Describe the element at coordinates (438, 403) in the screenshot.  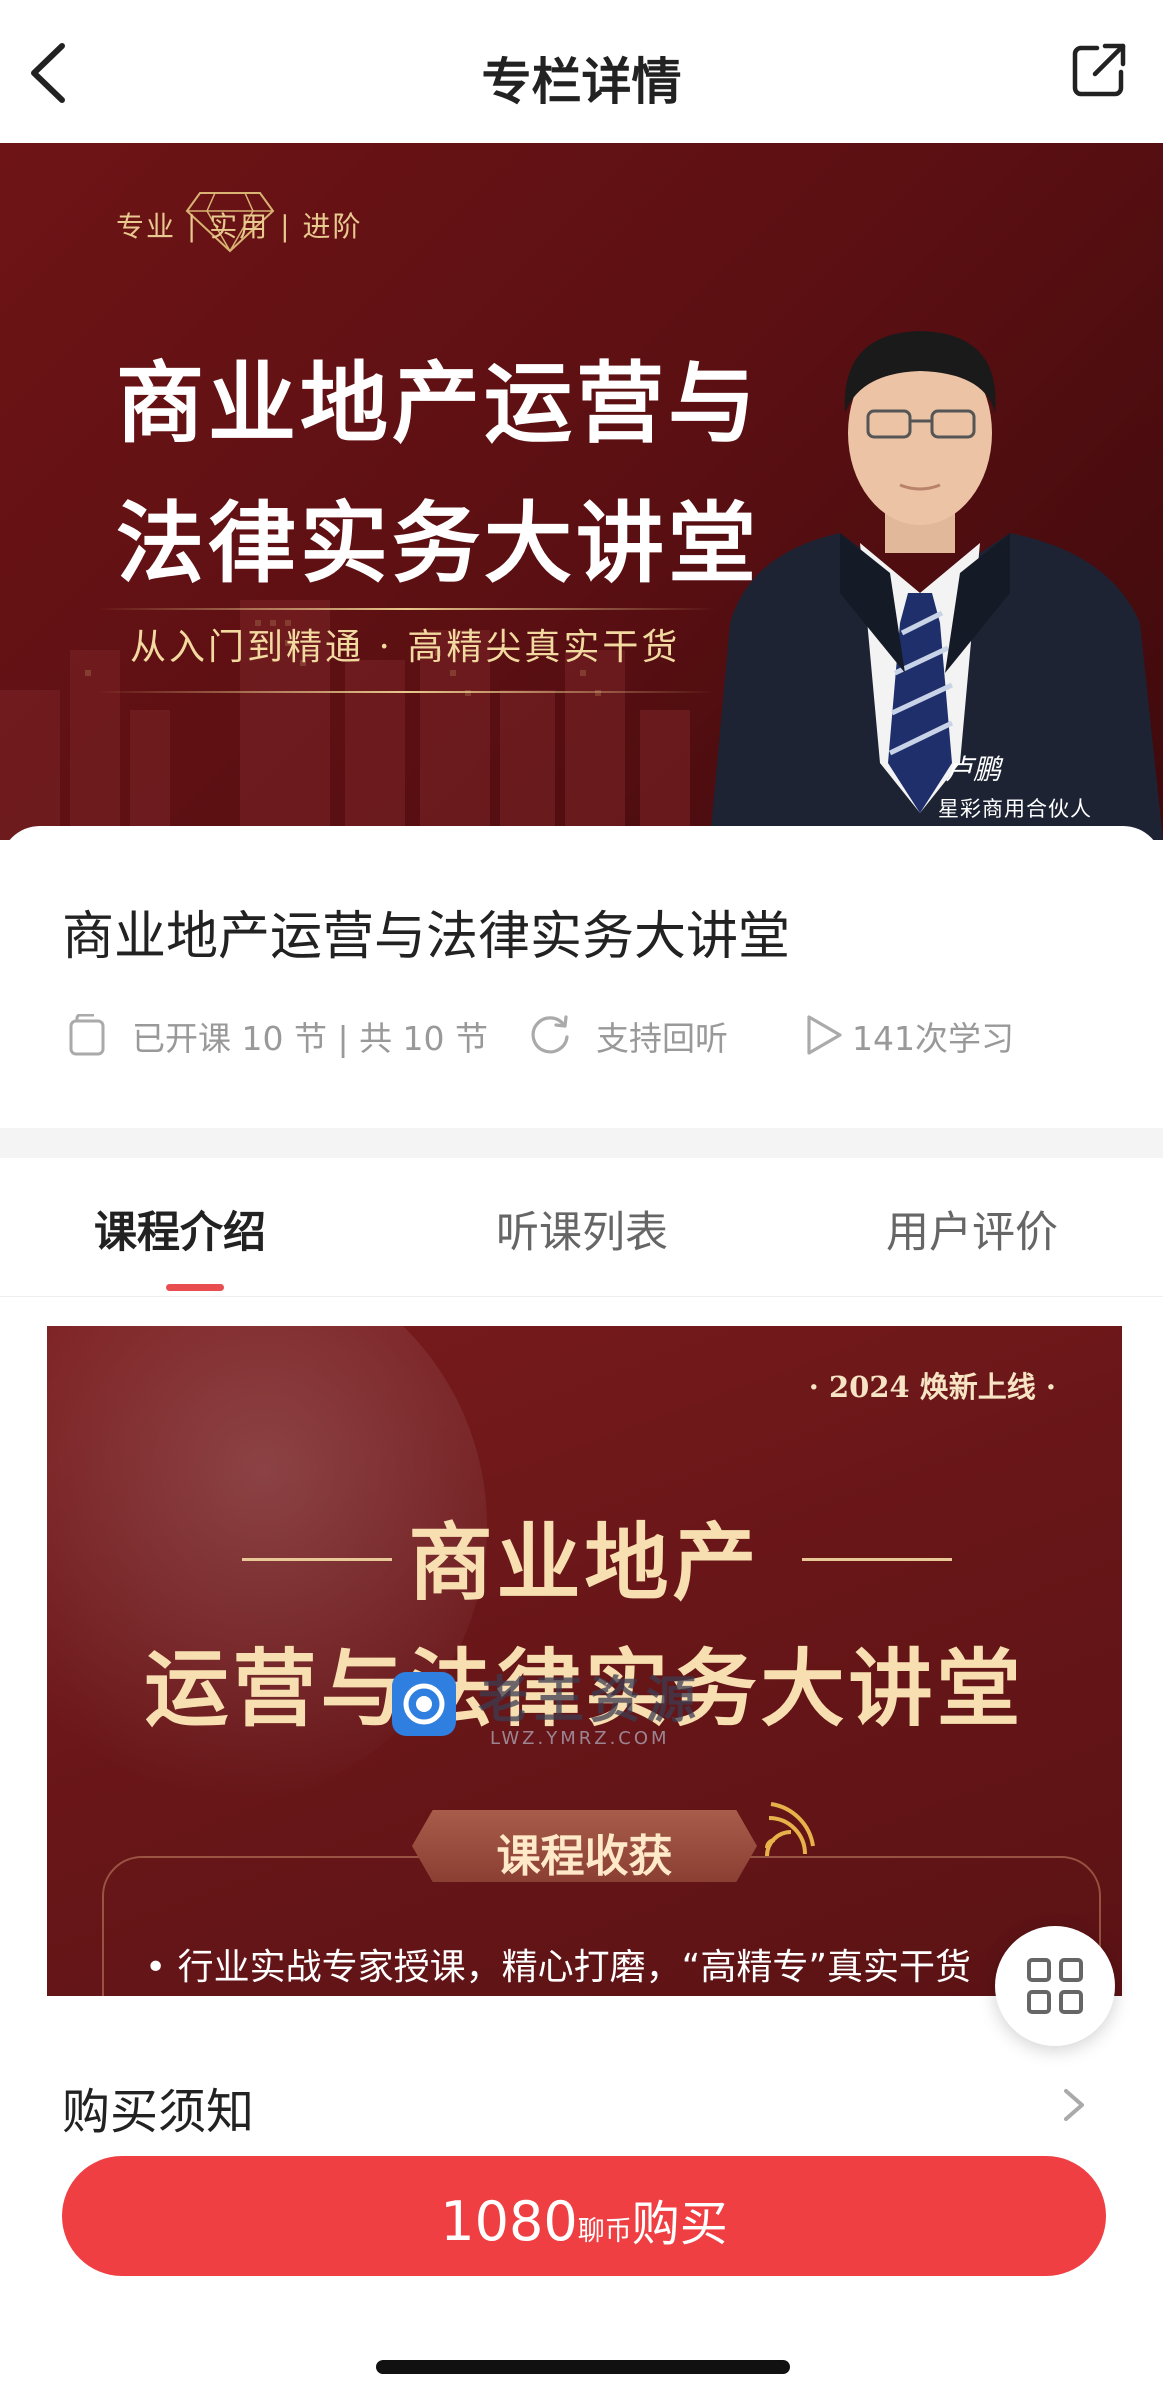
I see `hero-title-line1: 商业地产运营与` at that location.